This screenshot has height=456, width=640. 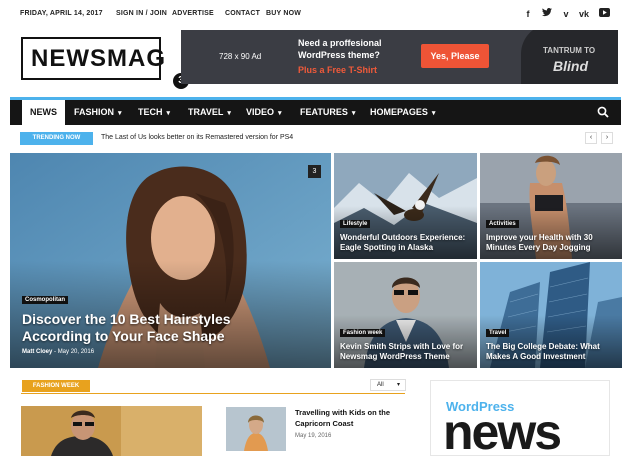 What do you see at coordinates (283, 13) in the screenshot?
I see `buy-now-link: BUY NOW` at bounding box center [283, 13].